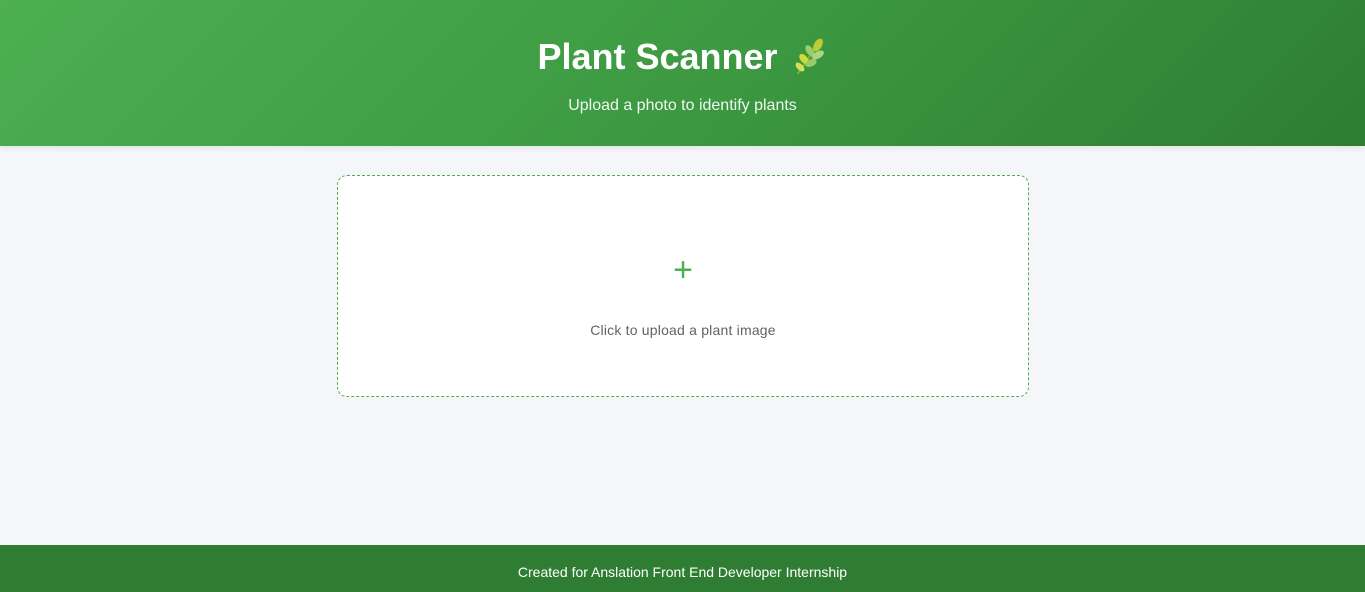  What do you see at coordinates (683, 270) in the screenshot?
I see `plus-icon: +` at bounding box center [683, 270].